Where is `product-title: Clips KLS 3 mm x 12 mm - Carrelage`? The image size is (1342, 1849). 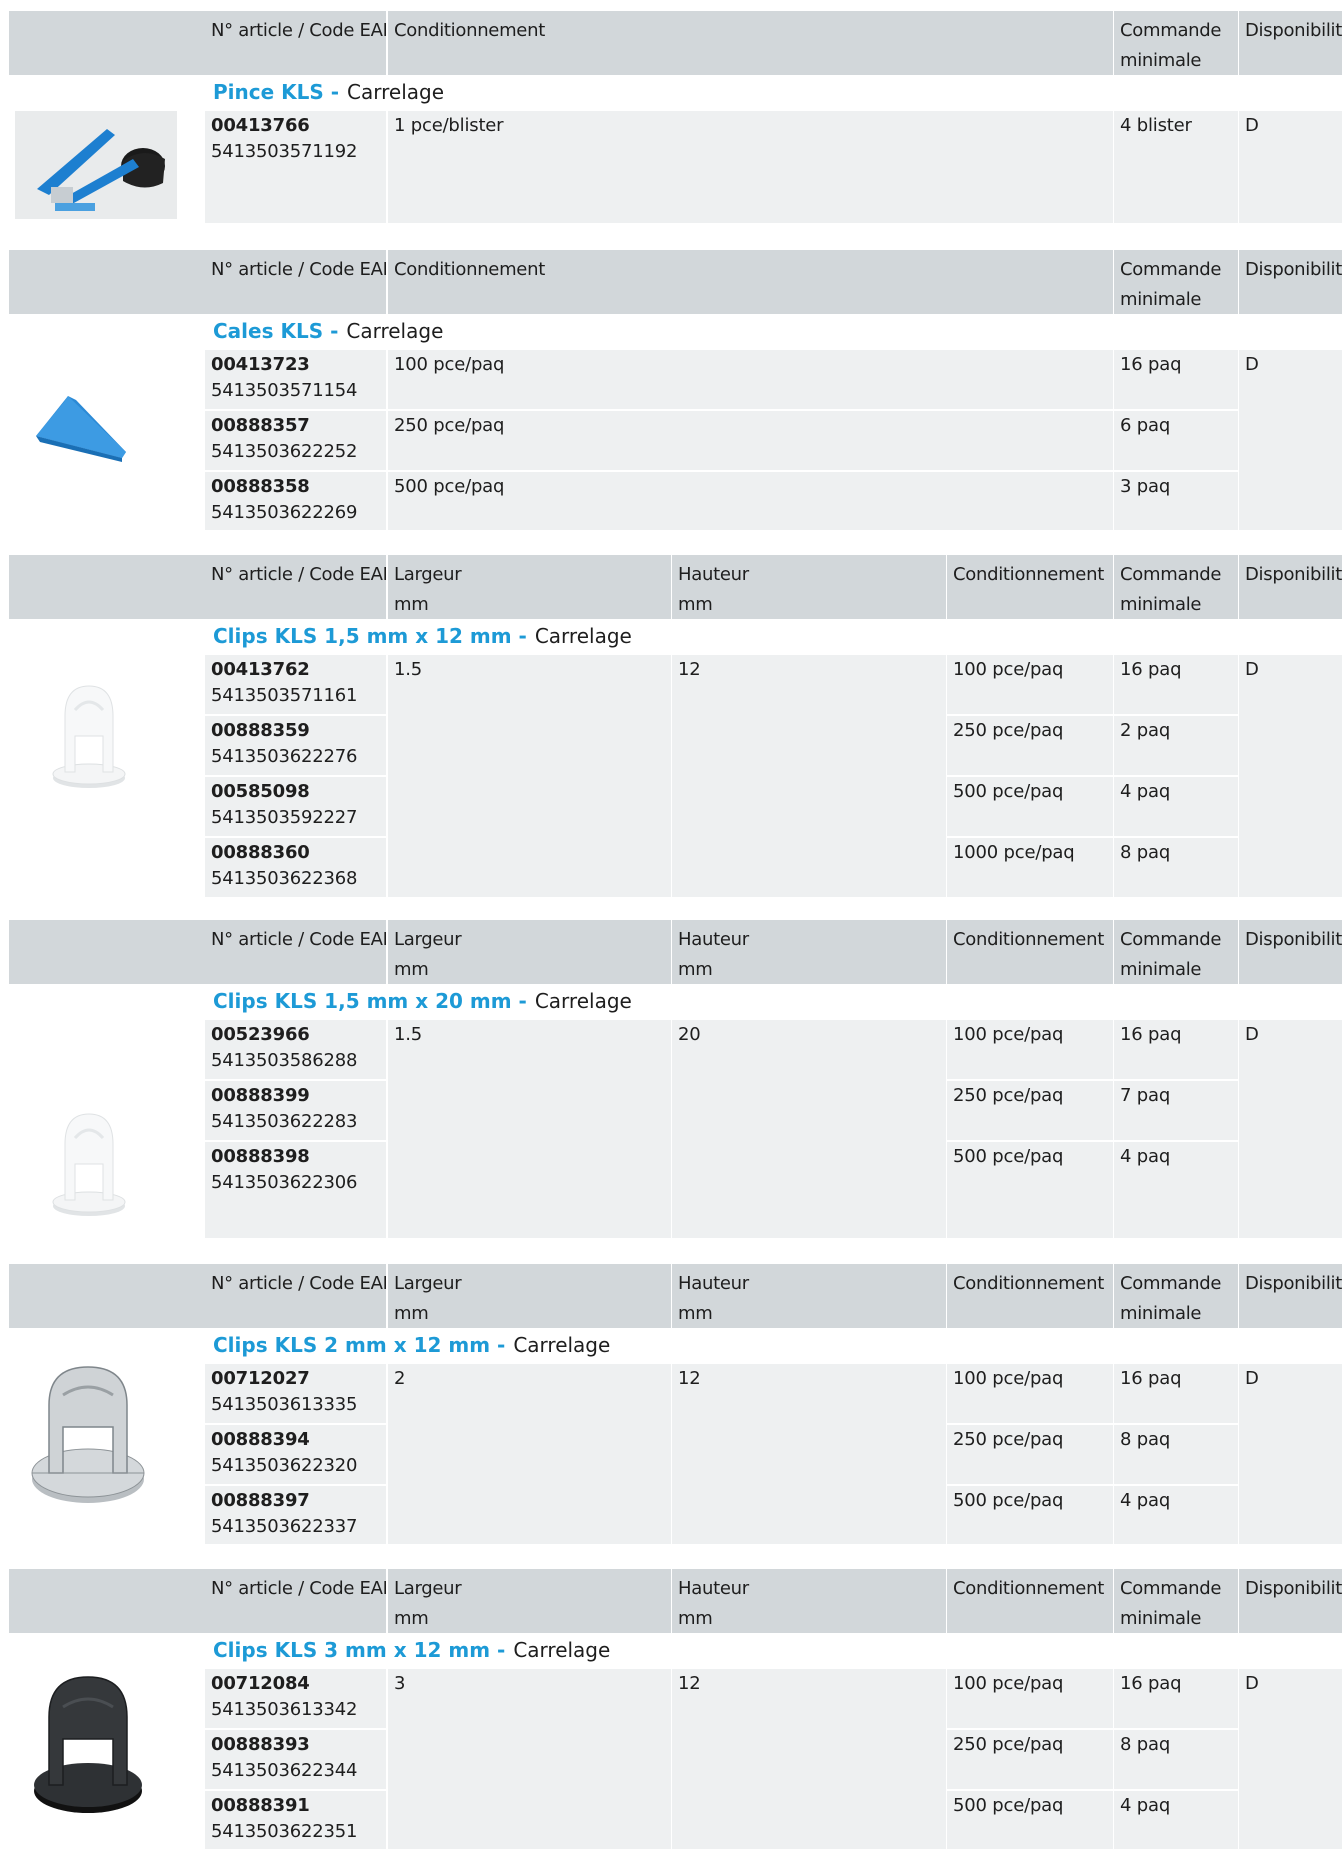
product-title: Clips KLS 3 mm x 12 mm - Carrelage is located at coordinates (411, 1650).